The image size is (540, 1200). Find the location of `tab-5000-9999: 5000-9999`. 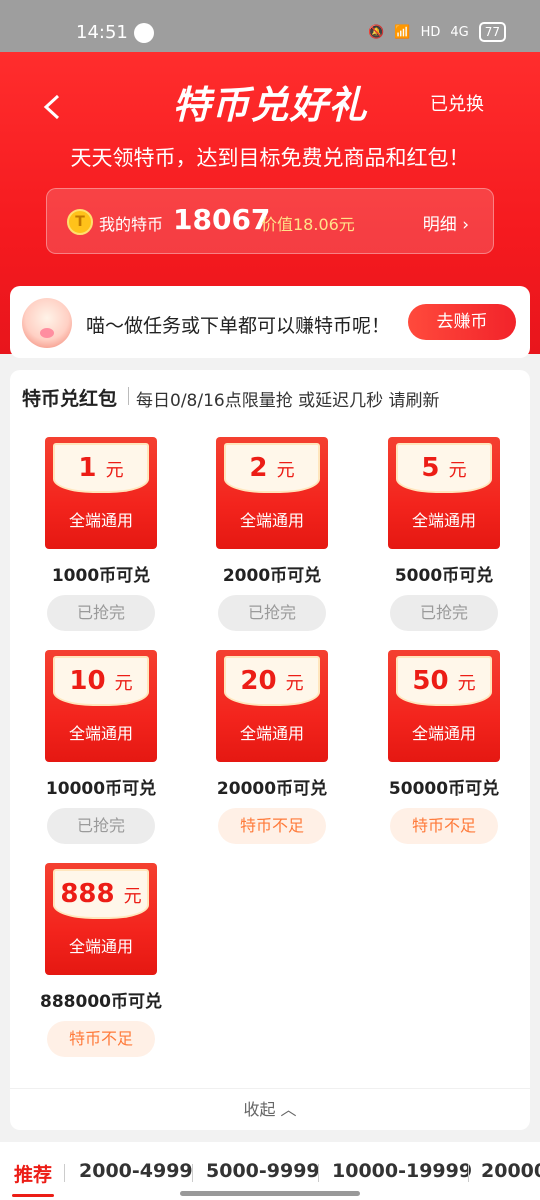

tab-5000-9999: 5000-9999 is located at coordinates (263, 1171).